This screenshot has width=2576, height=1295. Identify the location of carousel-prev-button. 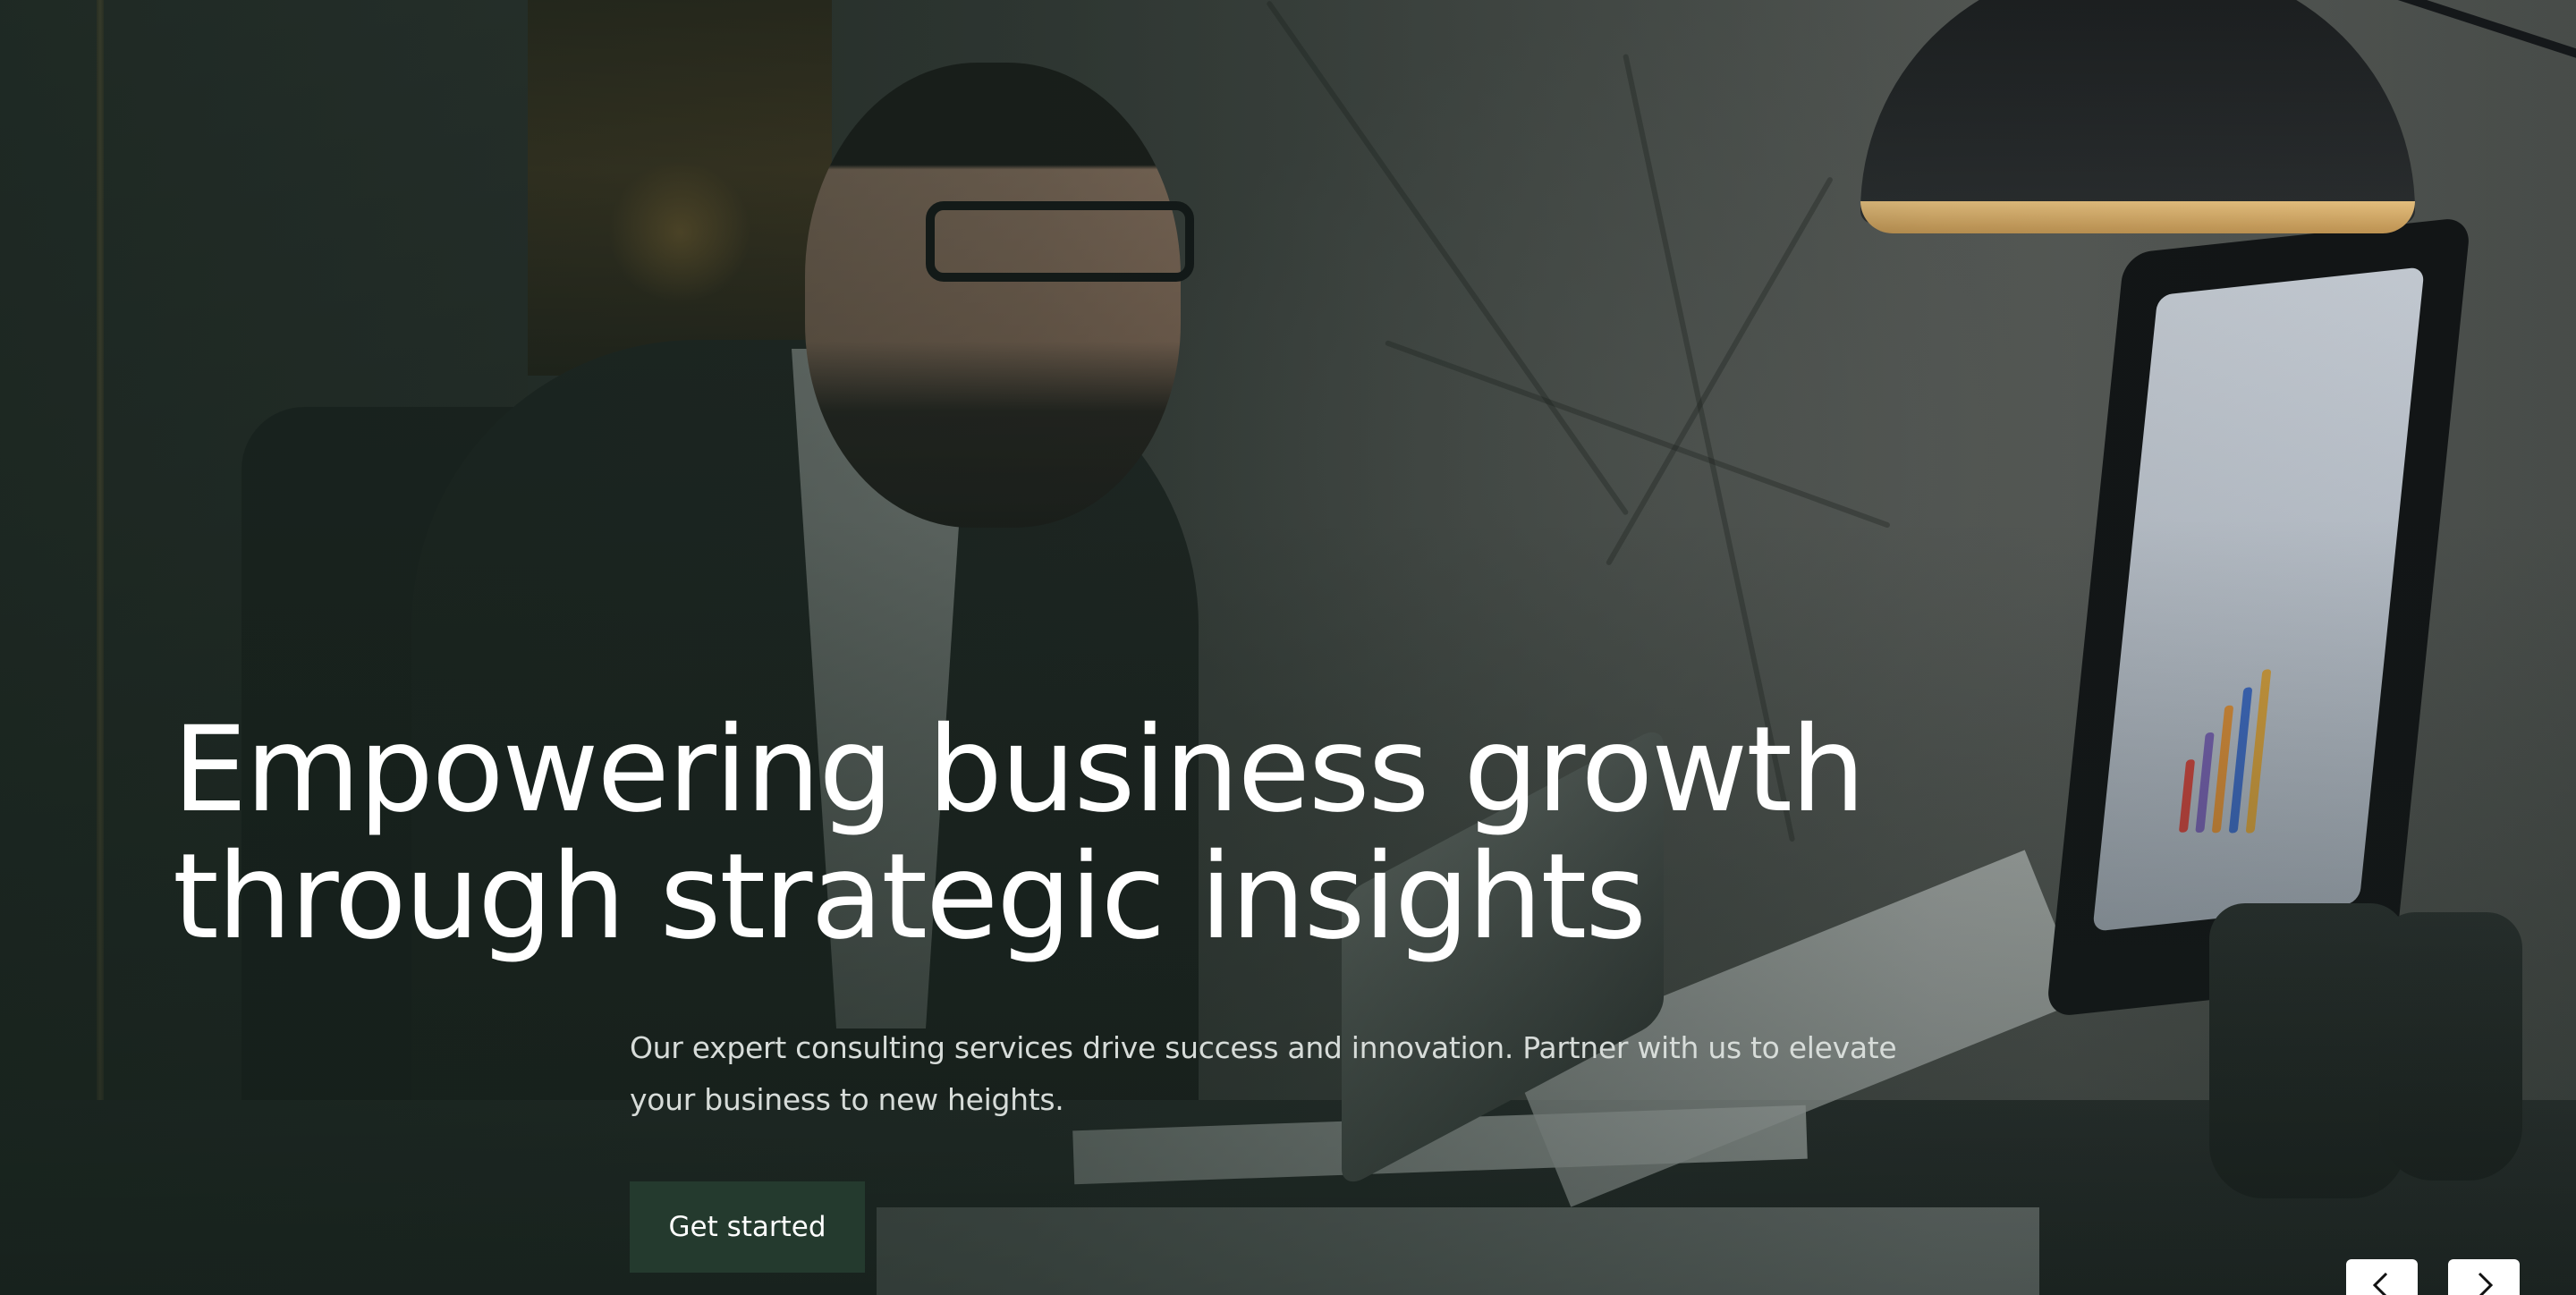
(2382, 1277).